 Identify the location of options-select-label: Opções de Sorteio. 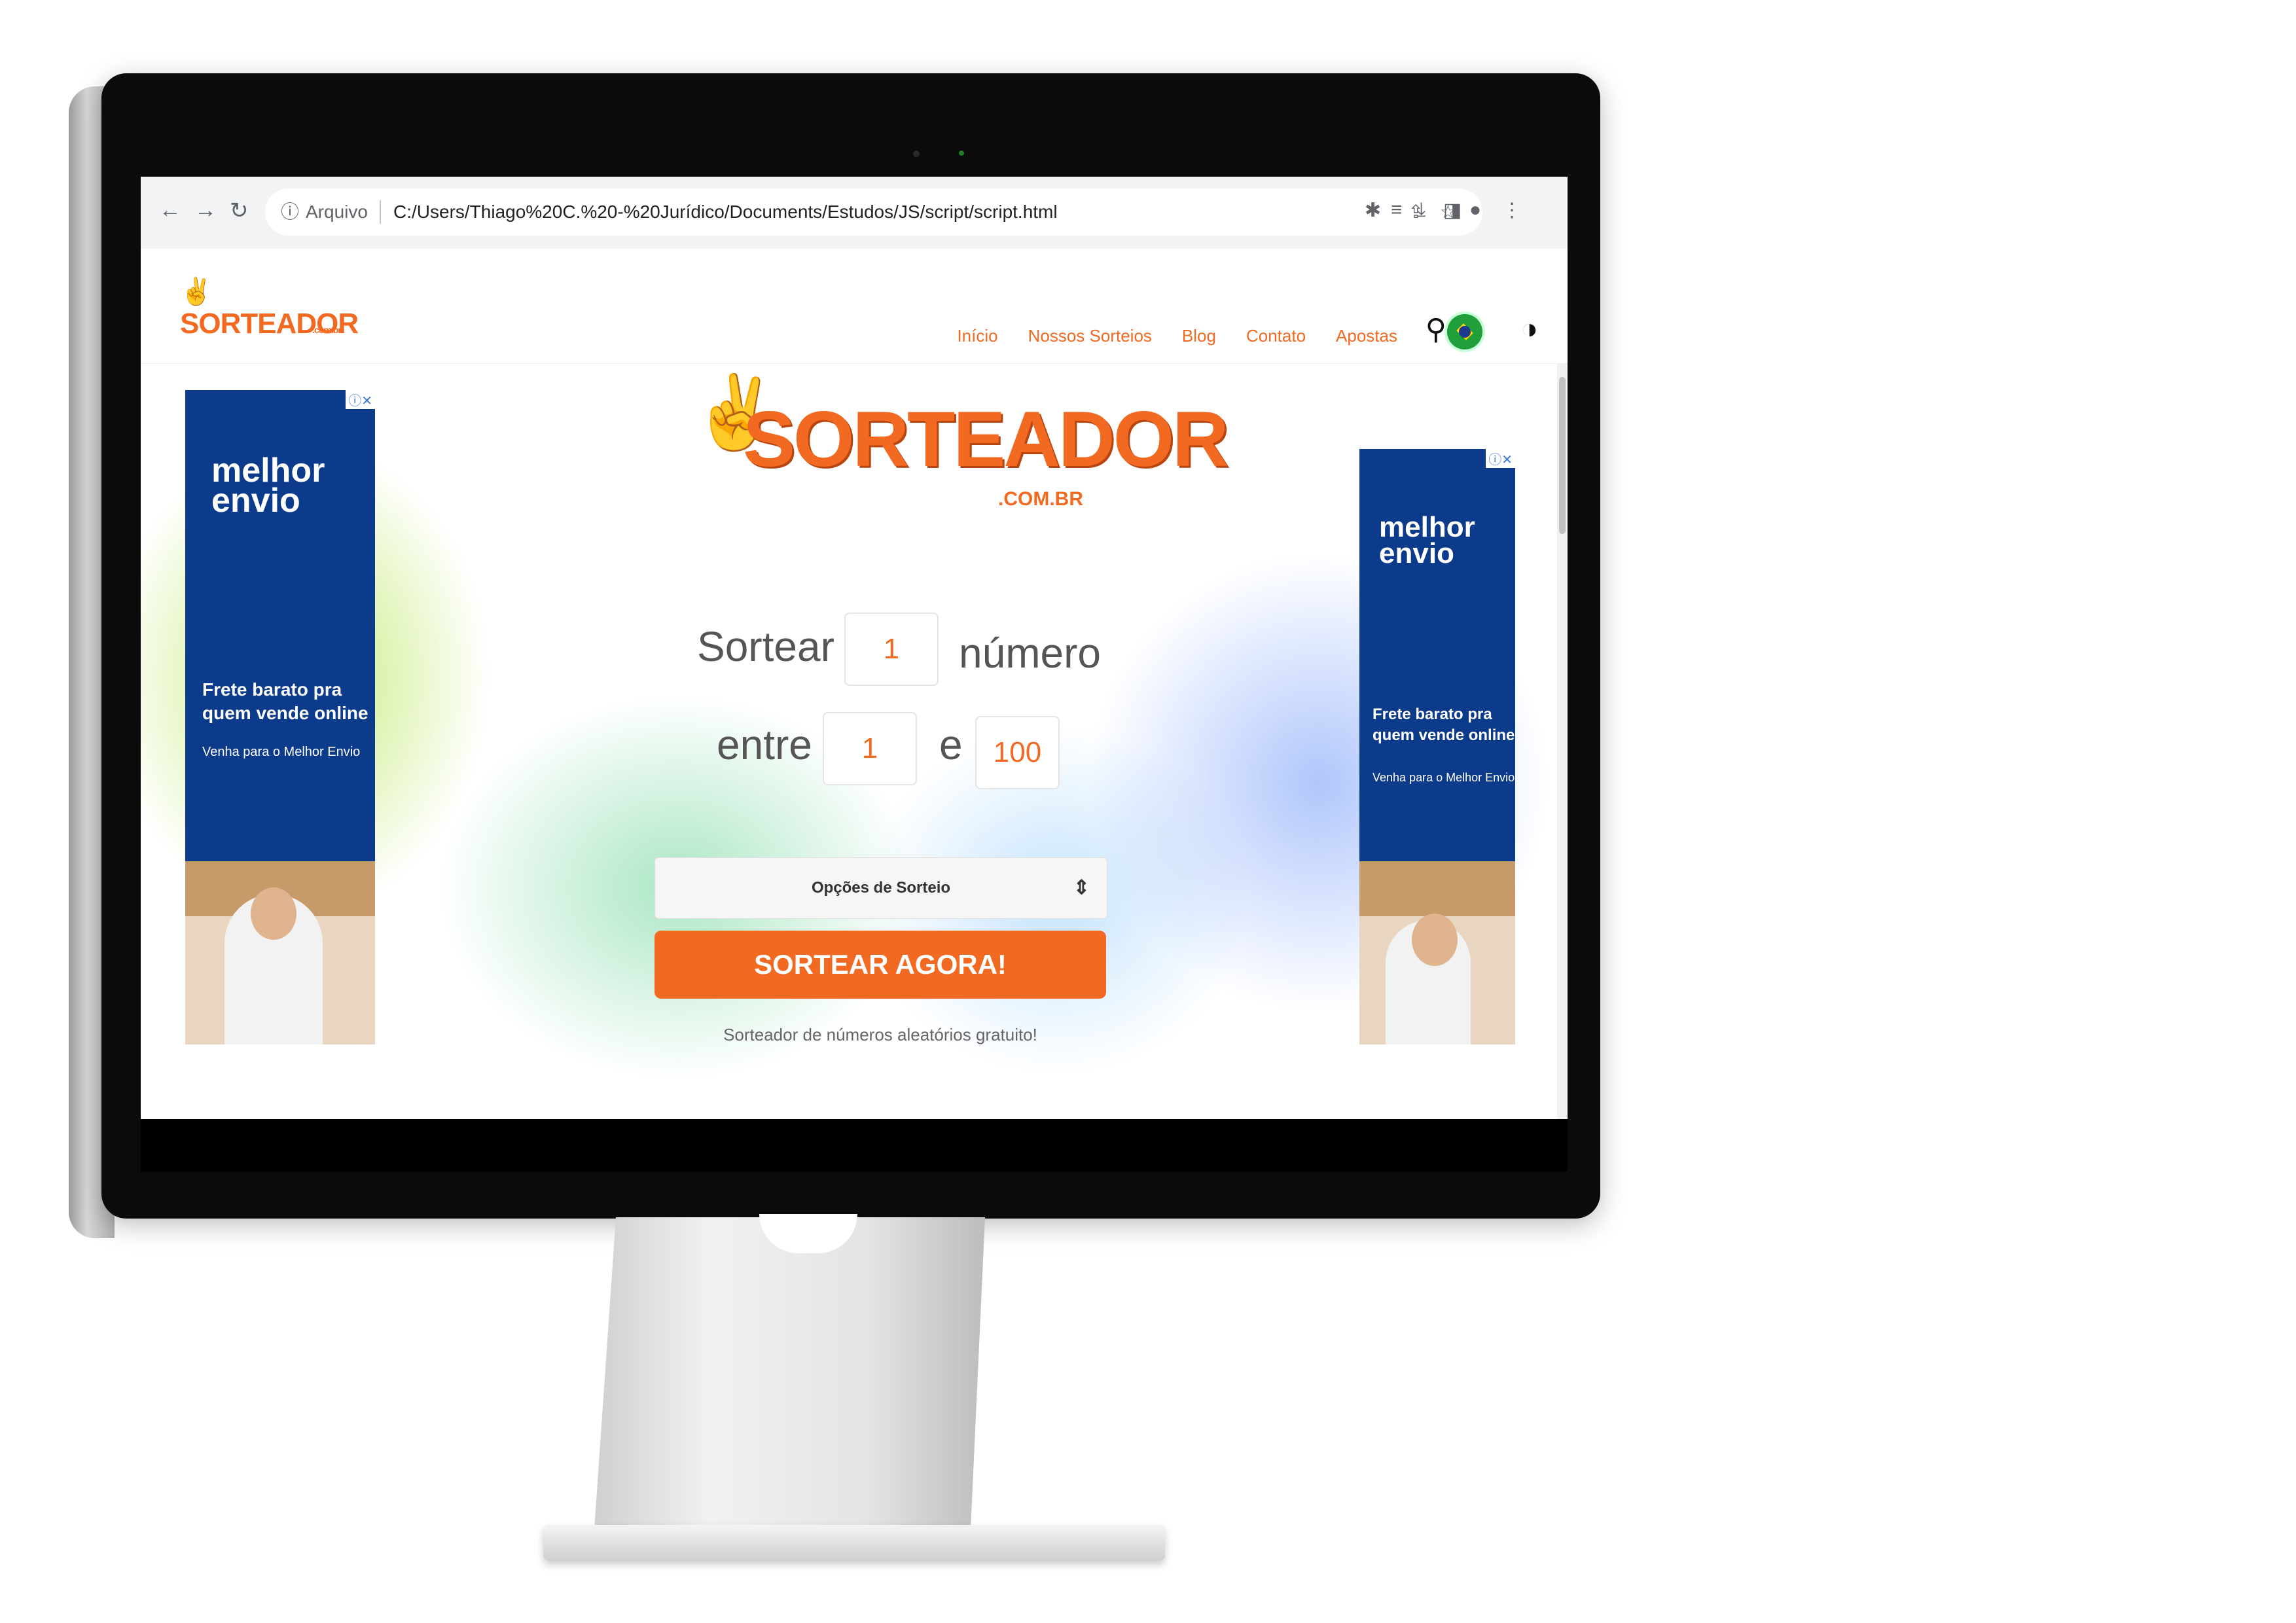
(881, 888).